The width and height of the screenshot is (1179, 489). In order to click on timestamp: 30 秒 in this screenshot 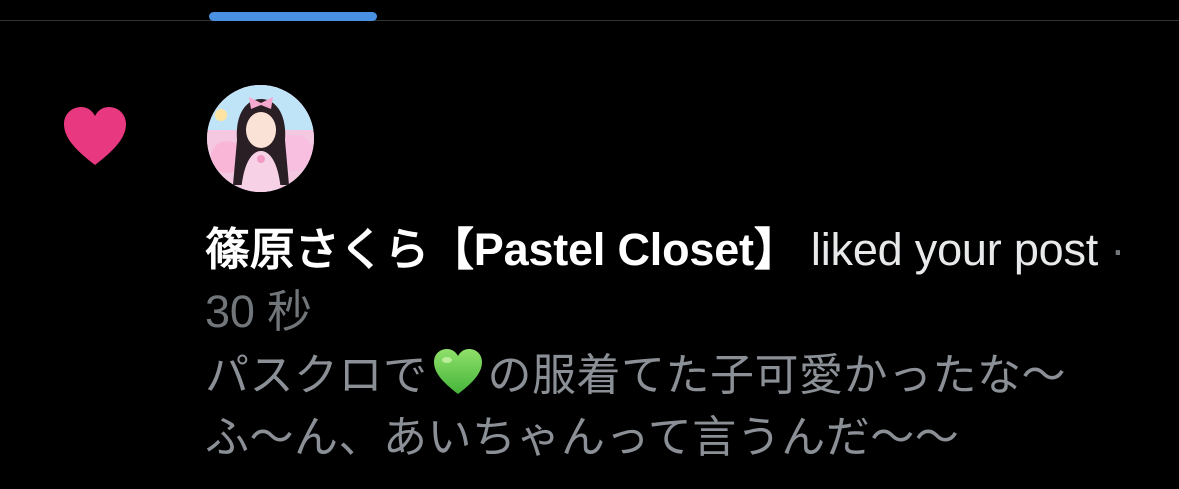, I will do `click(258, 311)`.